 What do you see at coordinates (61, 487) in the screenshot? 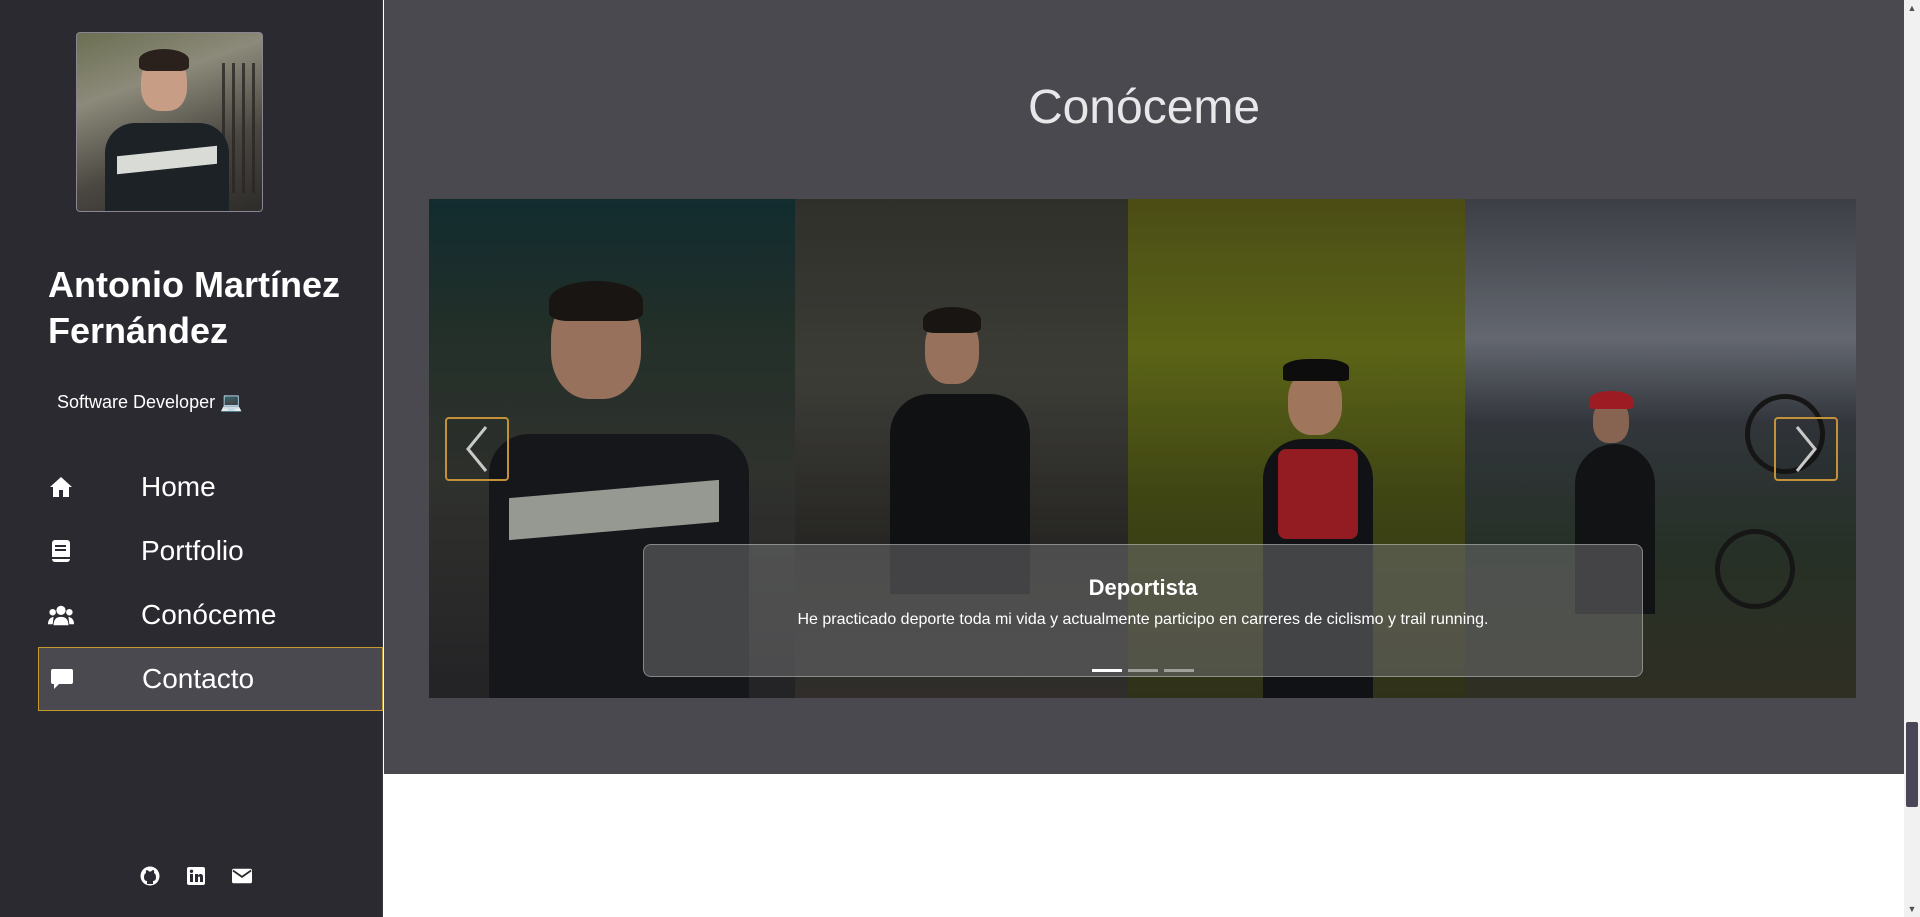
I see `home-icon` at bounding box center [61, 487].